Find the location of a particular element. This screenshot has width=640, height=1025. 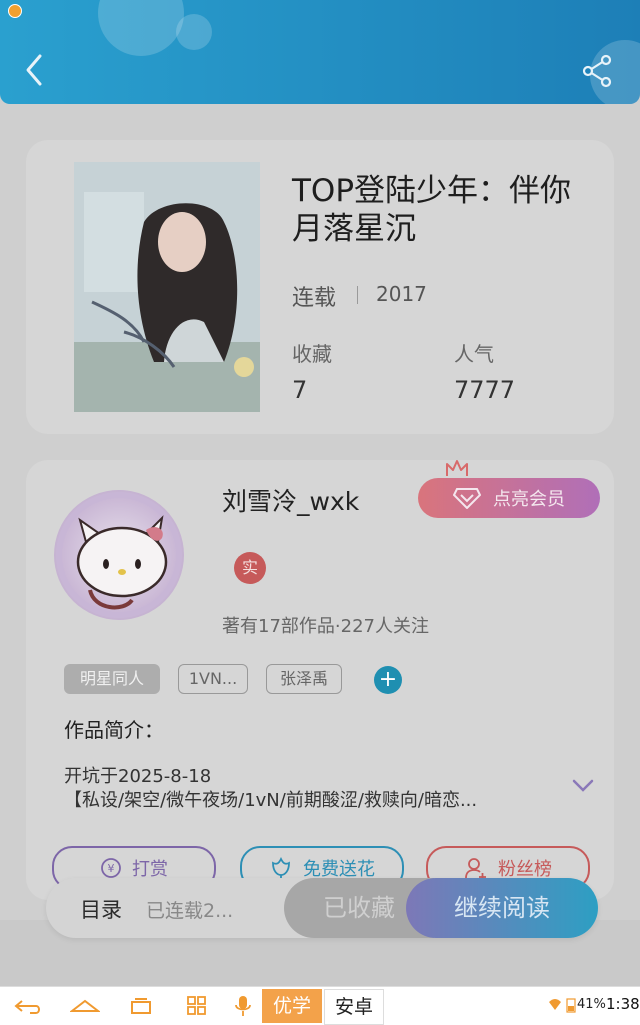

popularity-count: 7777 is located at coordinates (485, 390).